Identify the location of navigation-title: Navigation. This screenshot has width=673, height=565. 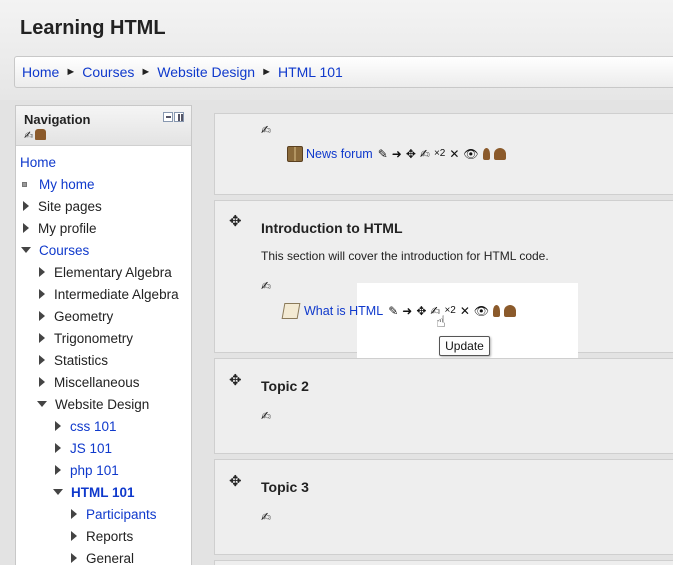
(57, 119).